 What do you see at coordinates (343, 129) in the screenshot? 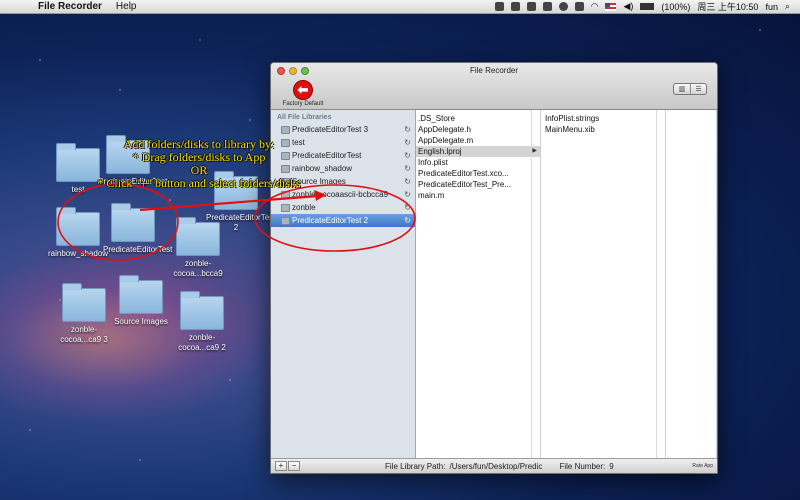
I see `sidebar-library-item: PredicateEditorTest 3 ↻` at bounding box center [343, 129].